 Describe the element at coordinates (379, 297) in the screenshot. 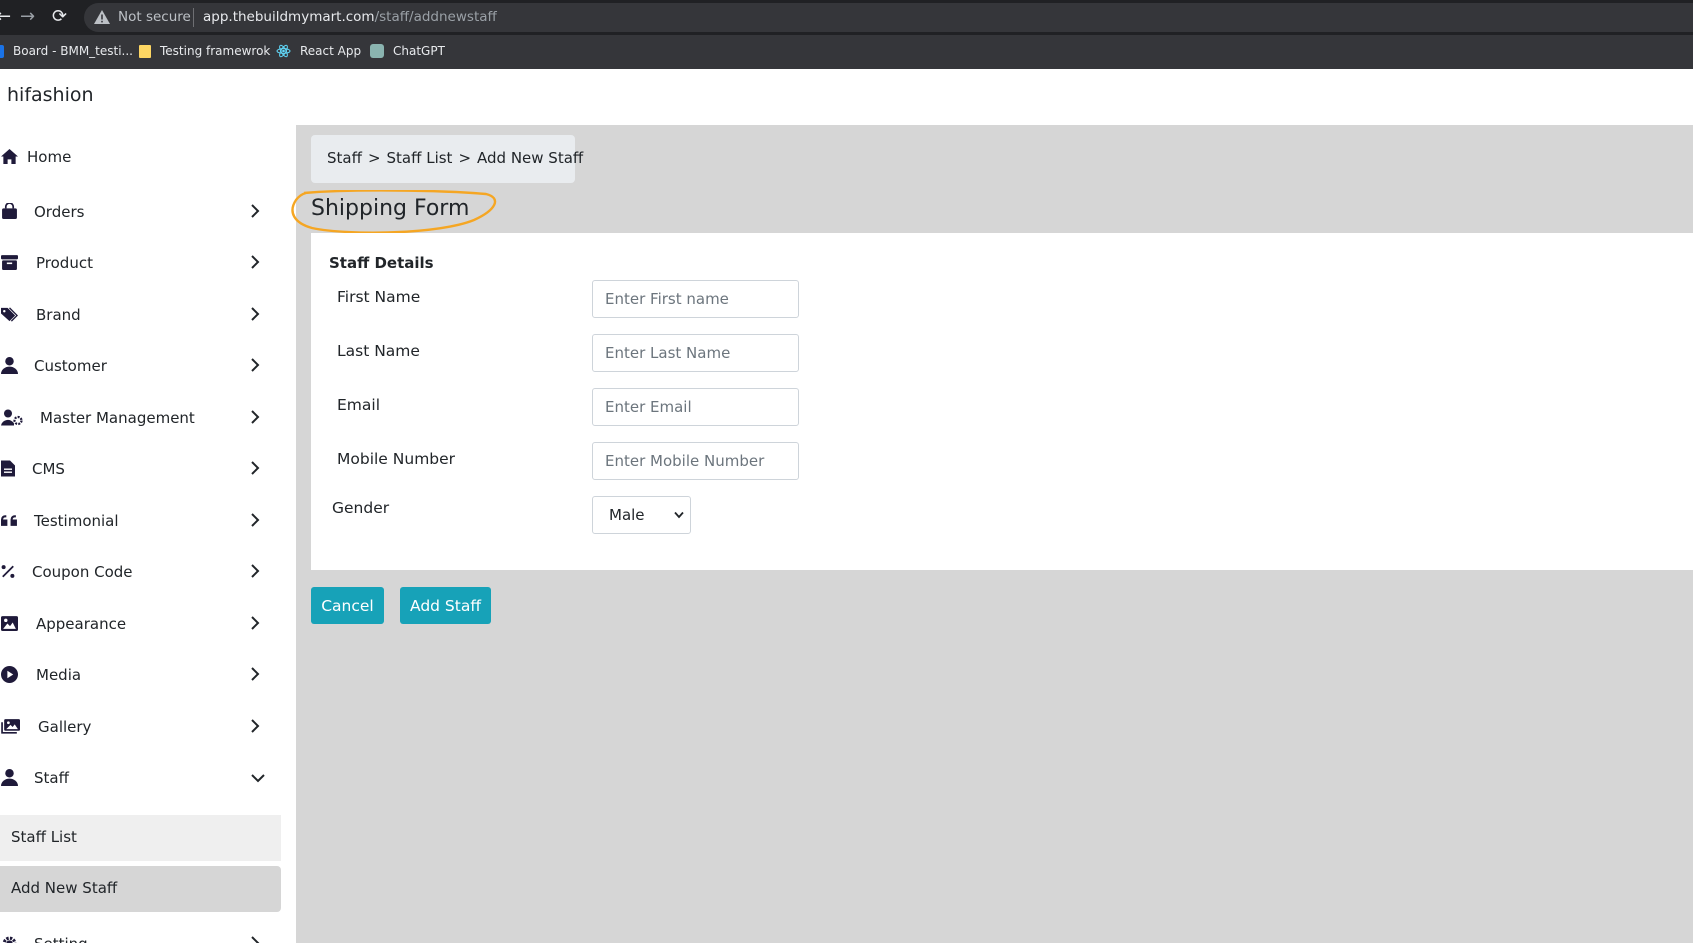

I see `first-name-label: First Name` at that location.